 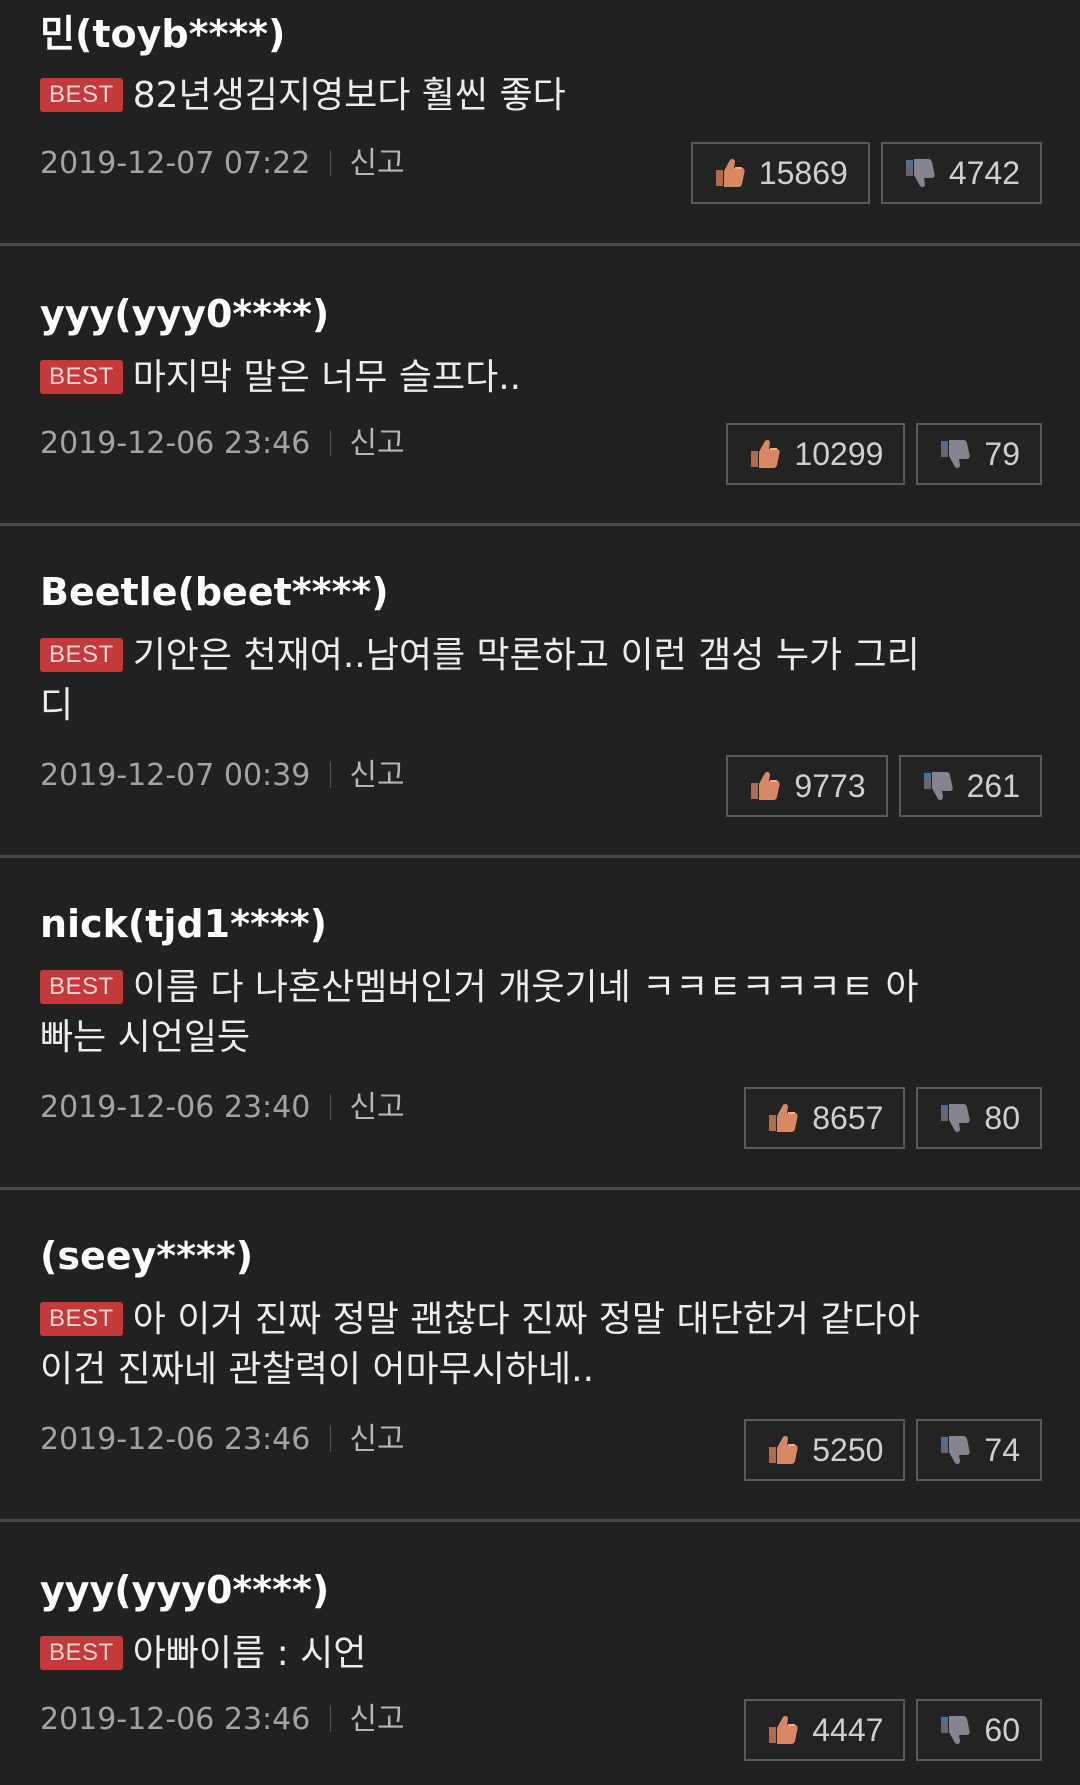 I want to click on comment-meta: 2019-12-07 00:39 신고, so click(x=222, y=776).